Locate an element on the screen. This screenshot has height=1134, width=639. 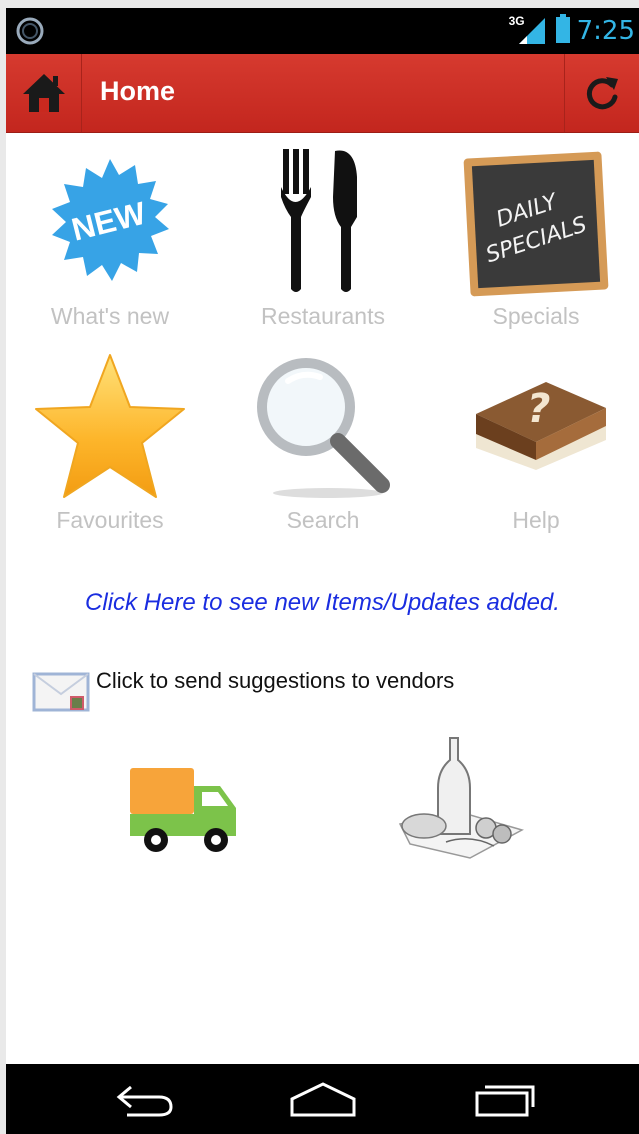
tile-favourites: Favourites is located at coordinates (110, 448).